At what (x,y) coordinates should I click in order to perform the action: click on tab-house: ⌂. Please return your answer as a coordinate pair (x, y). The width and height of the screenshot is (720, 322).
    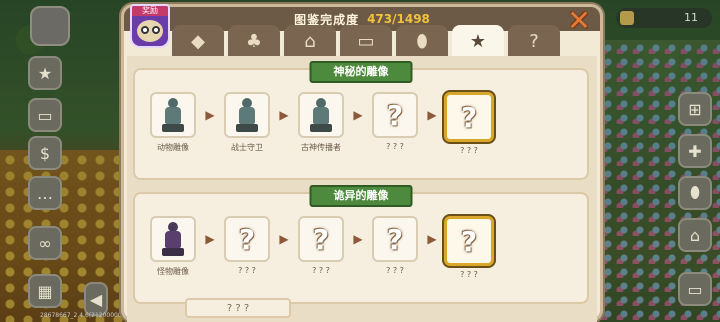
    Looking at the image, I should click on (310, 41).